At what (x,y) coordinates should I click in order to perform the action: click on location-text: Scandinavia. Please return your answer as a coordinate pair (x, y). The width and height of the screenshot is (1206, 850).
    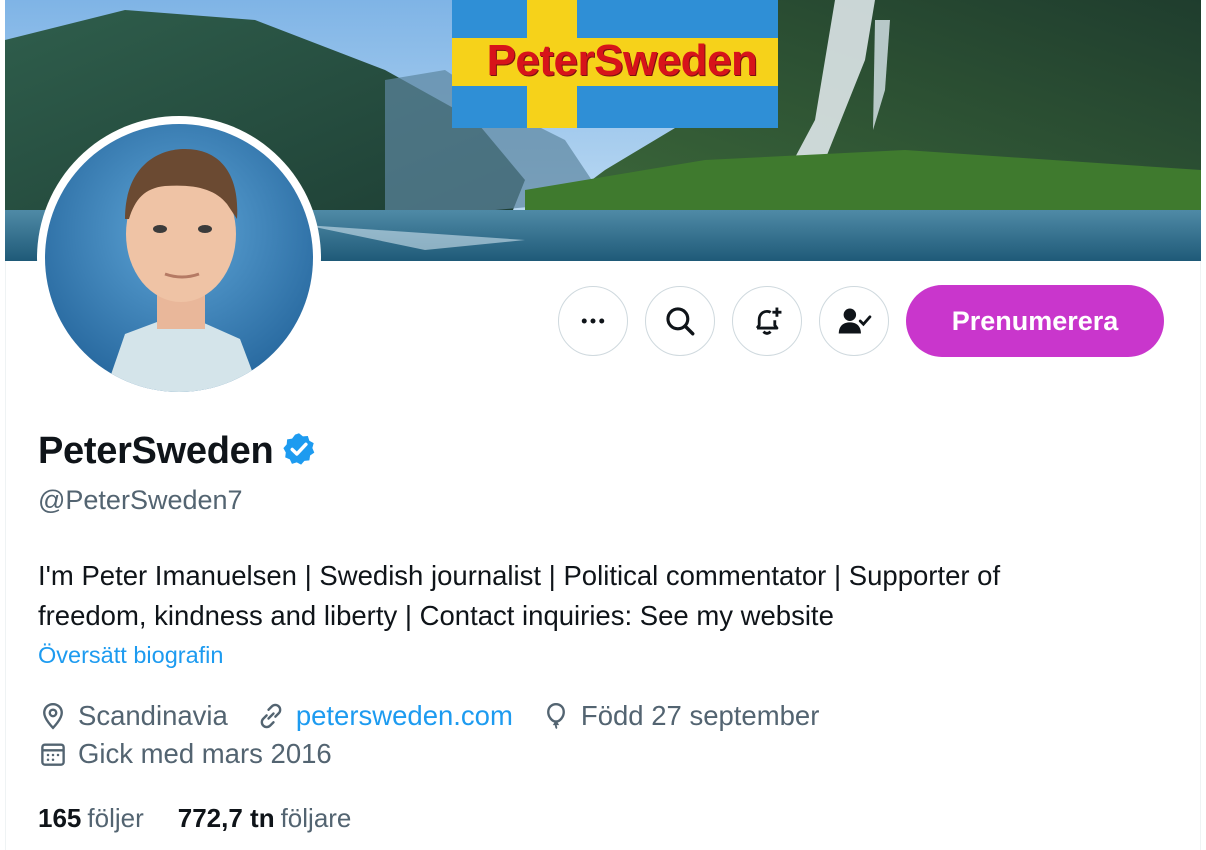
    Looking at the image, I should click on (153, 715).